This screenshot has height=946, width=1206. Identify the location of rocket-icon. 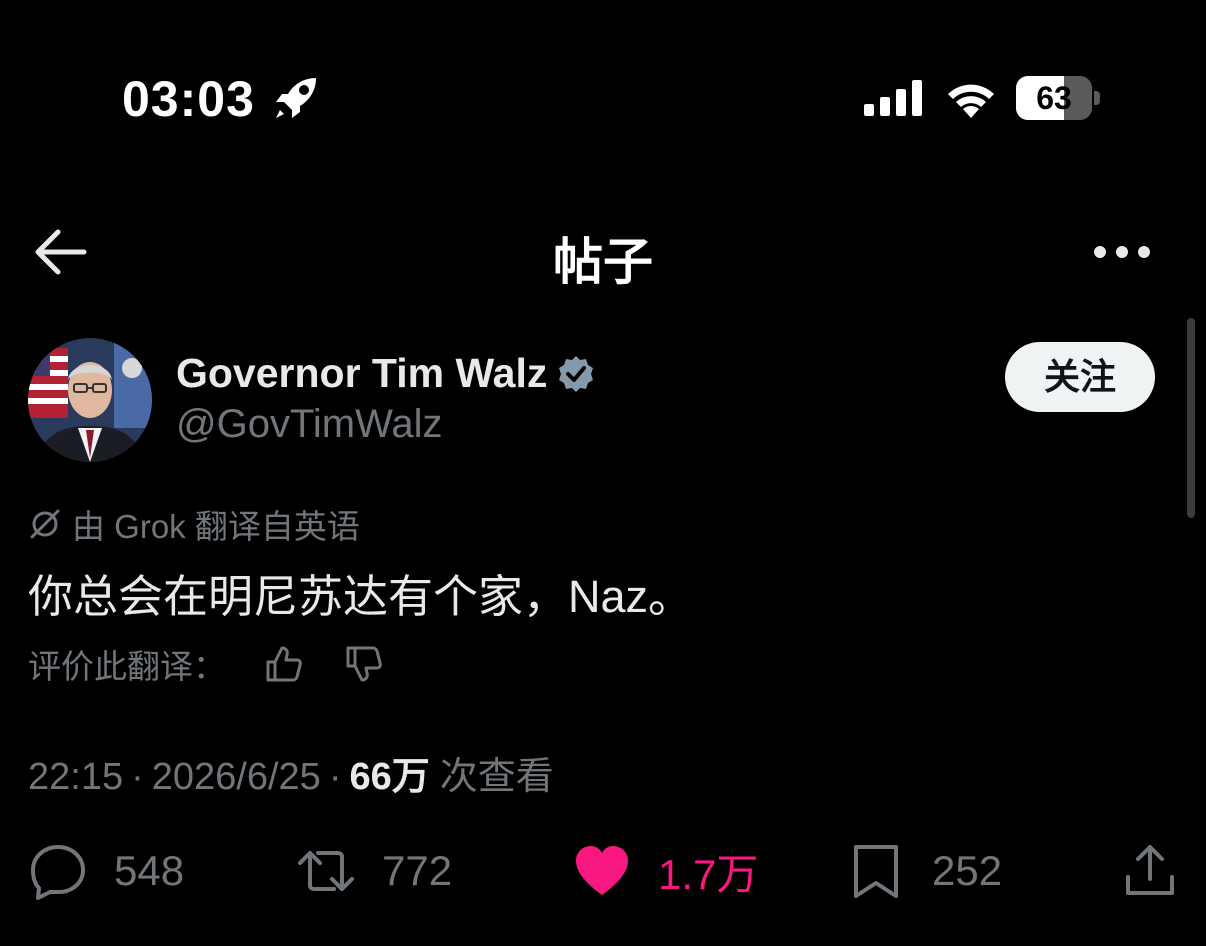
(296, 98).